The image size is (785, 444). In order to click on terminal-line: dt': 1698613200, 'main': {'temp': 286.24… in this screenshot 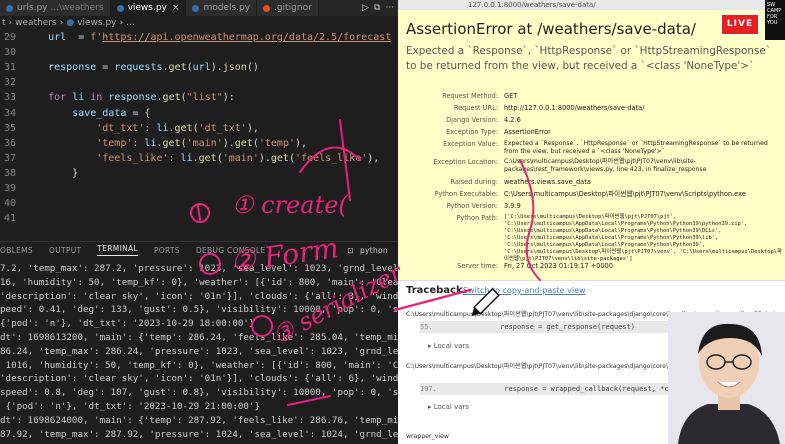, I will do `click(199, 337)`.